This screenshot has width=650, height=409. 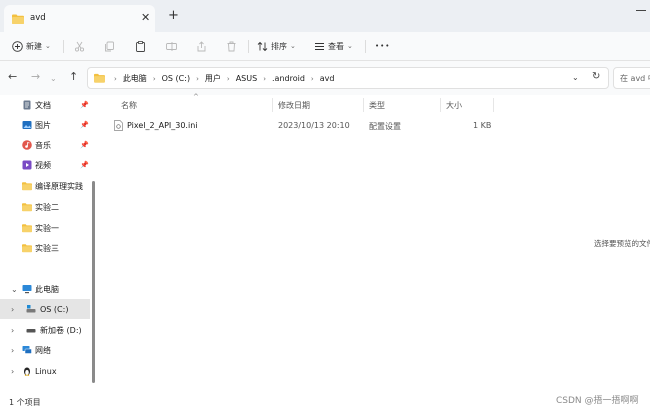 I want to click on more-button: •••, so click(x=382, y=46).